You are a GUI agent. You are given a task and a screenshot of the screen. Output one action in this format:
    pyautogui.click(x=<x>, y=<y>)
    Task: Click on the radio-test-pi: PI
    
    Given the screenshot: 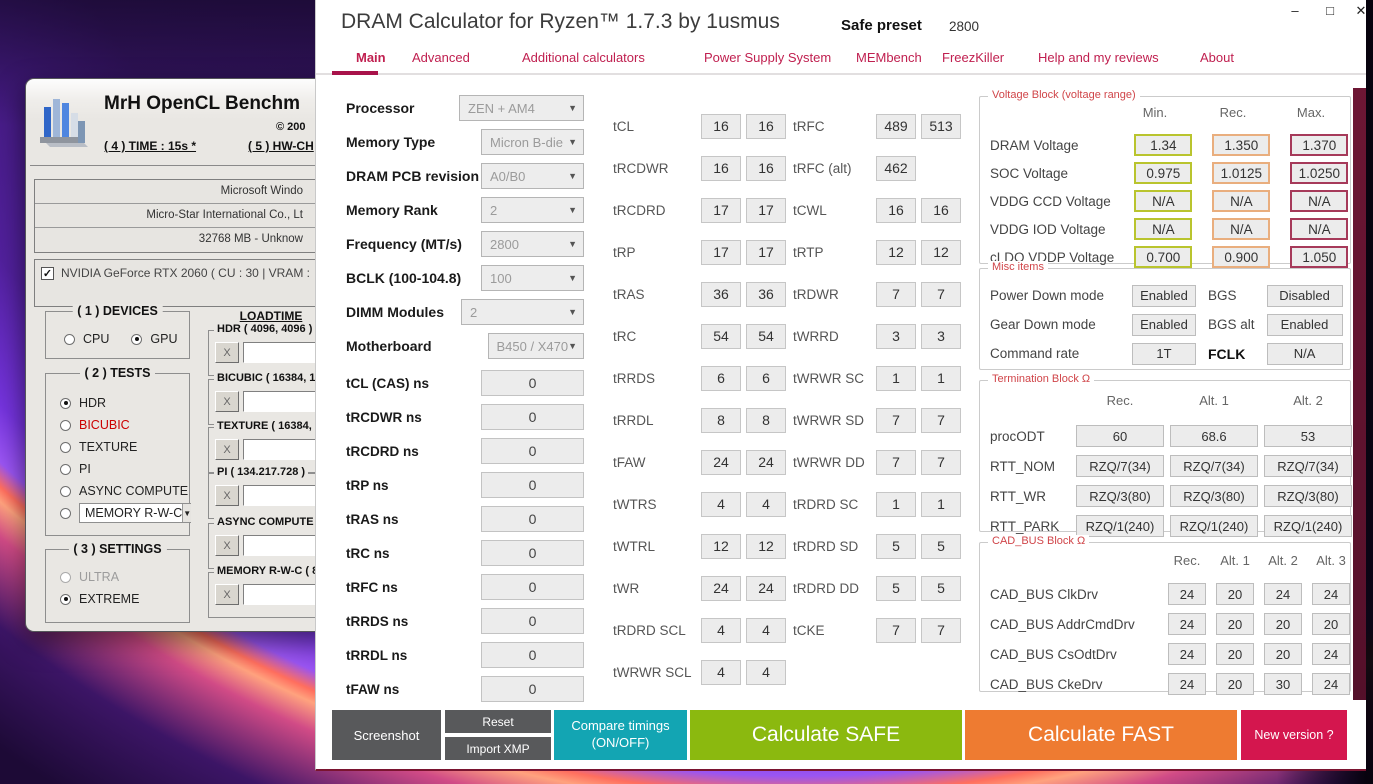 What is the action you would take?
    pyautogui.click(x=124, y=469)
    